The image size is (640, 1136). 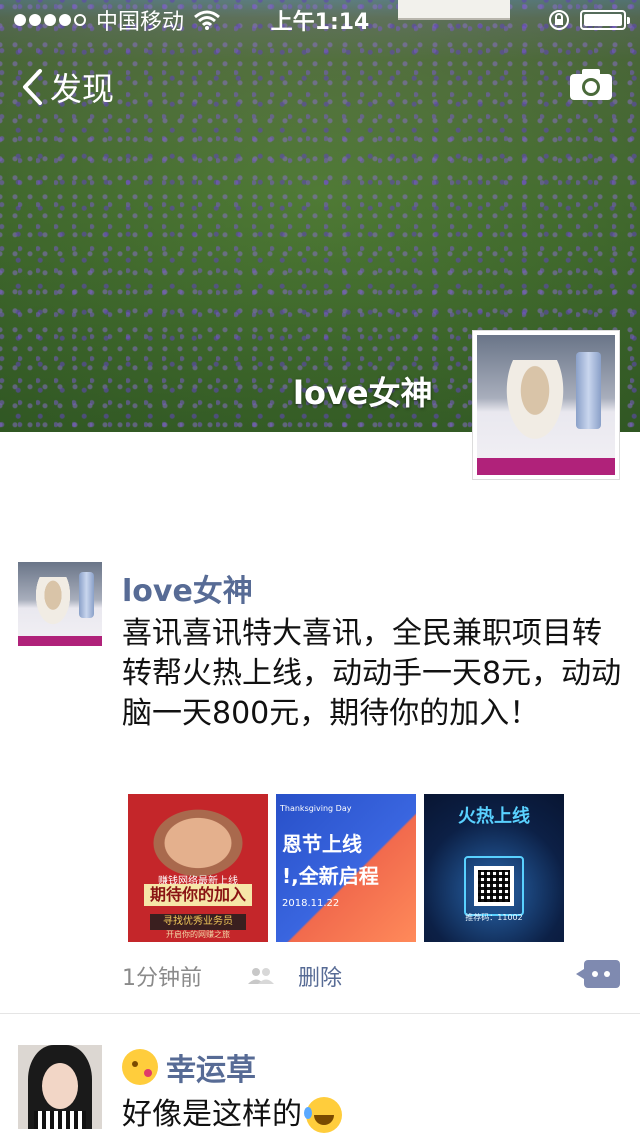 I want to click on carrier-label: 中国移动, so click(x=140, y=22).